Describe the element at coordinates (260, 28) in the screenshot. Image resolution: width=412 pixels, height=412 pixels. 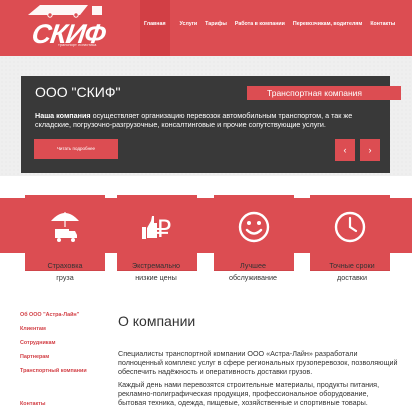
I see `nav-careers: Работа в компании` at that location.